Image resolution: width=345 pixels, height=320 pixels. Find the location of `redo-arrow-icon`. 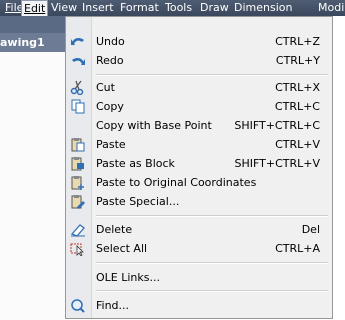

redo-arrow-icon is located at coordinates (78, 60).